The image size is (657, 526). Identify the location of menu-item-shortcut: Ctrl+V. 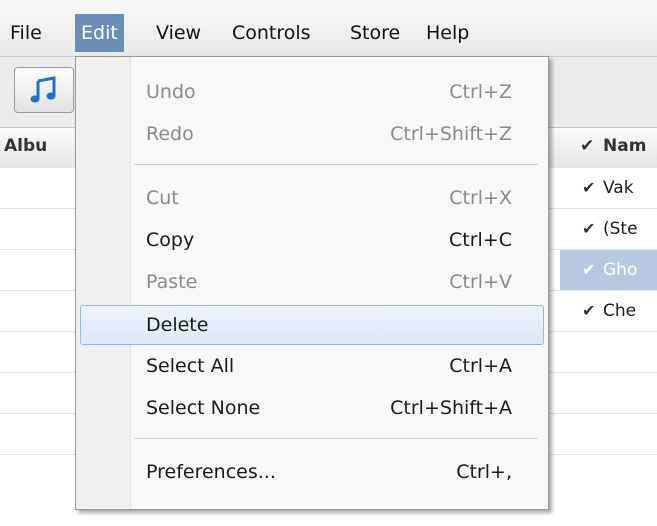
(480, 282).